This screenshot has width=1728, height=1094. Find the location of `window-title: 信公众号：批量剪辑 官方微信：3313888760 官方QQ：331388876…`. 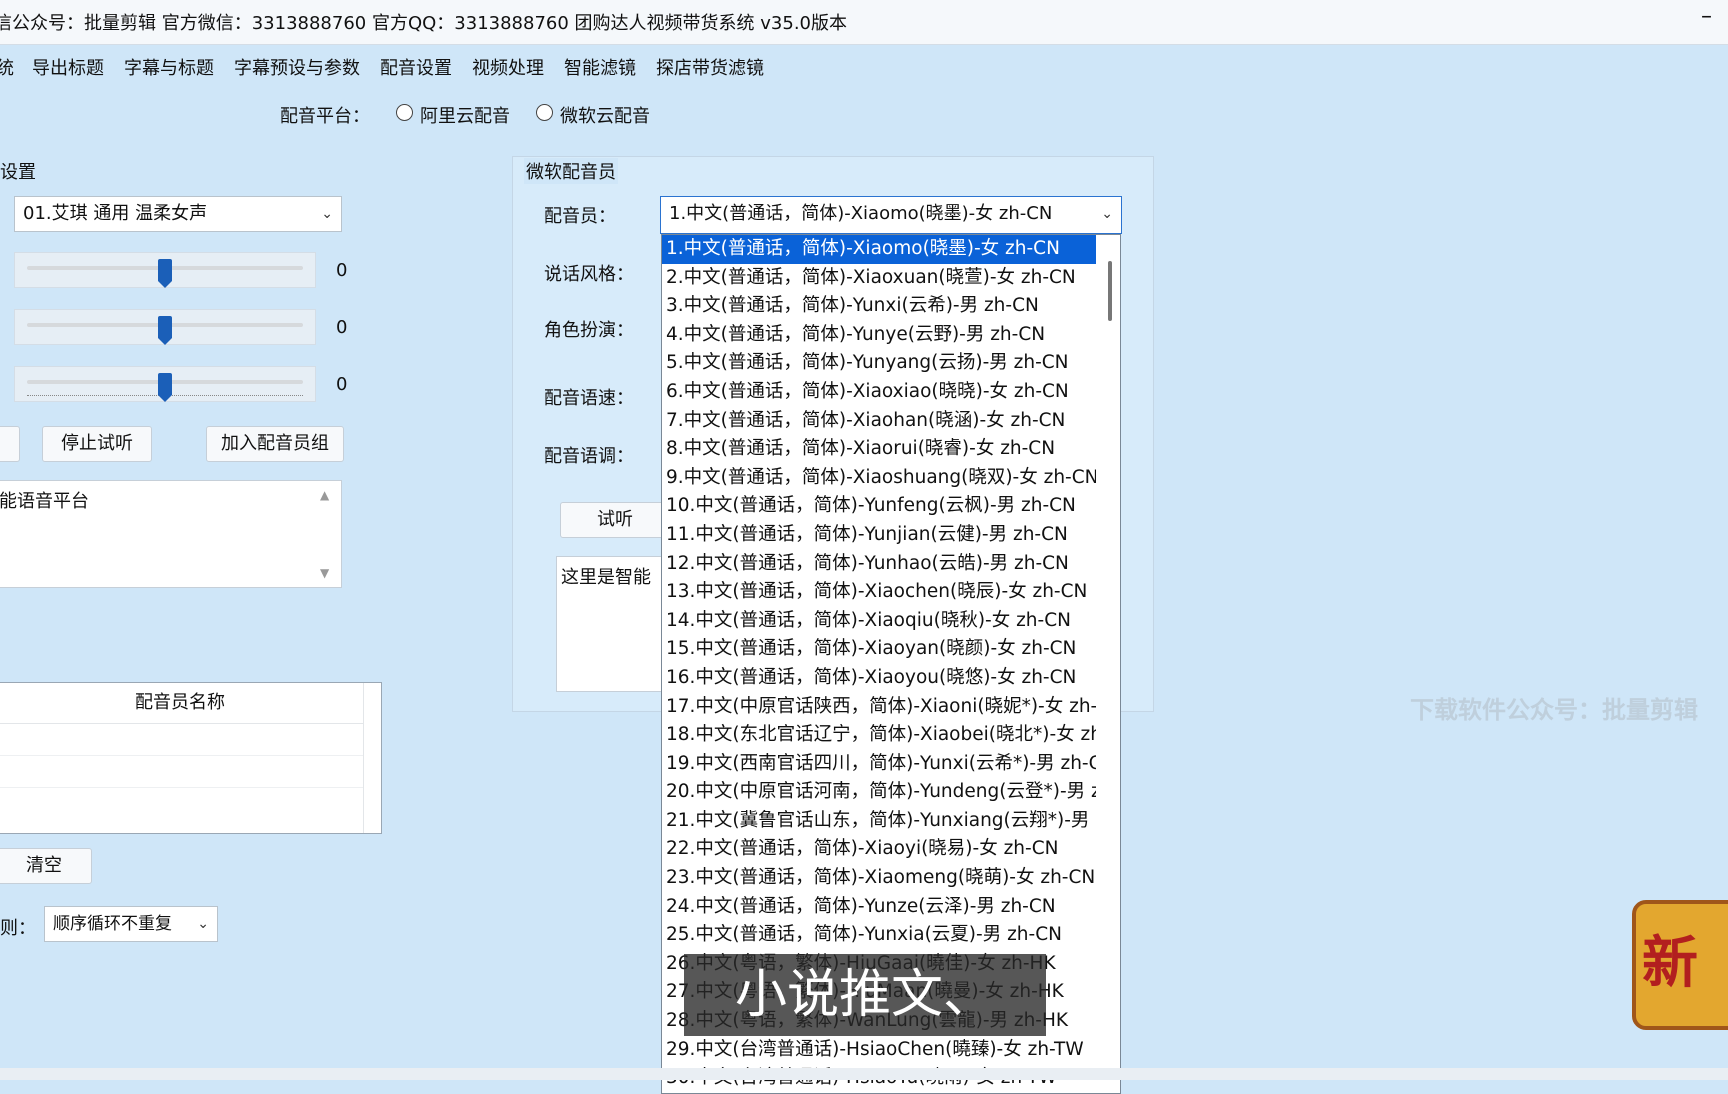

window-title: 信公众号：批量剪辑 官方微信：3313888760 官方QQ：331388876… is located at coordinates (423, 23).